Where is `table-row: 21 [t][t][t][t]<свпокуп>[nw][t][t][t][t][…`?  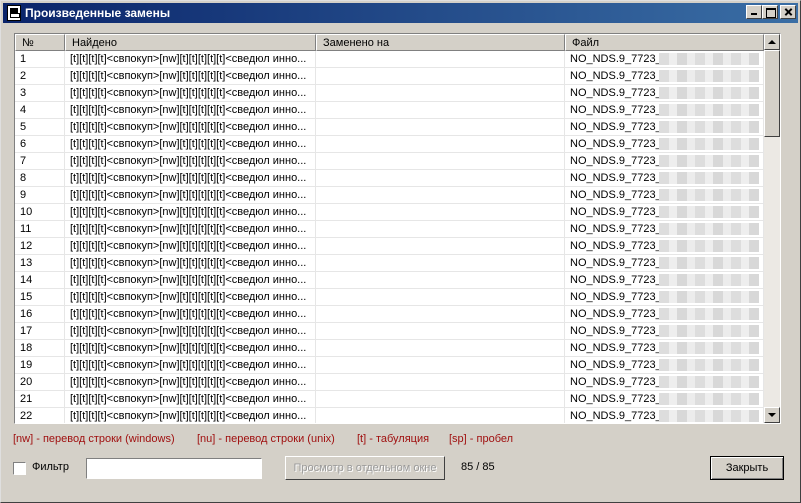
table-row: 21 [t][t][t][t]<свпокуп>[nw][t][t][t][t][… is located at coordinates (389, 399).